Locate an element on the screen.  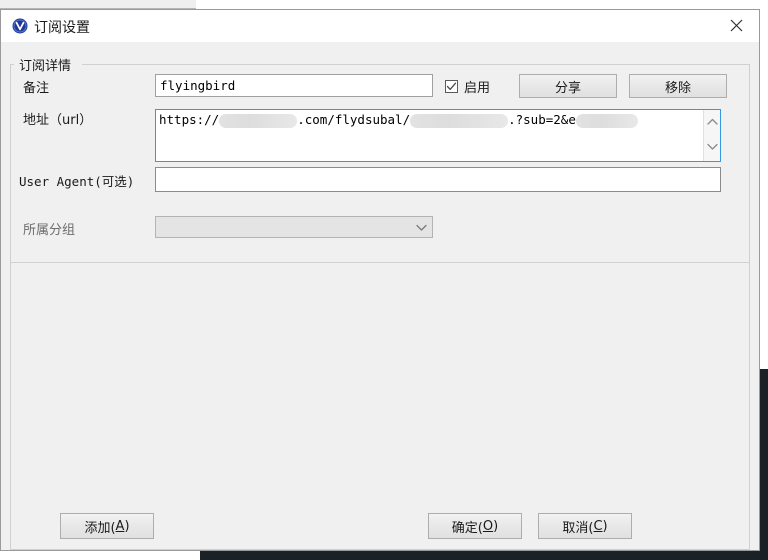
user-agent-input is located at coordinates (438, 179).